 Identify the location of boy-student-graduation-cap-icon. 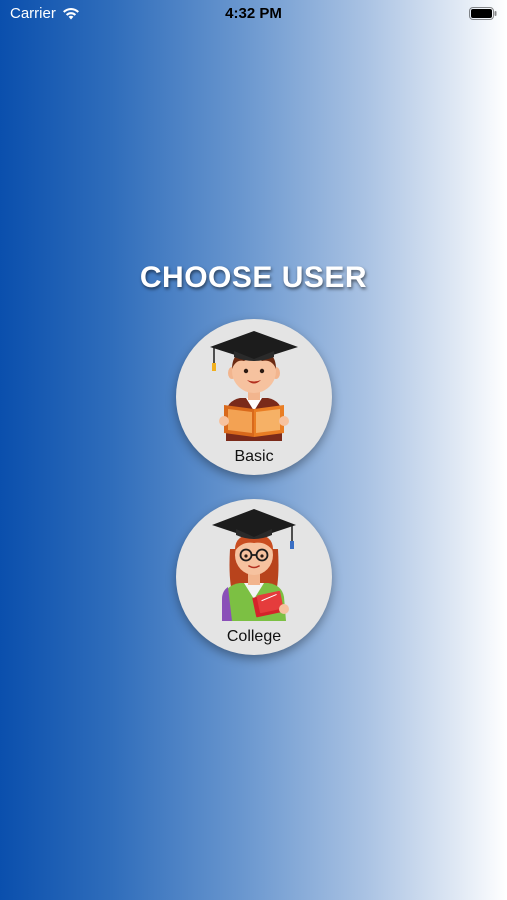
(254, 386).